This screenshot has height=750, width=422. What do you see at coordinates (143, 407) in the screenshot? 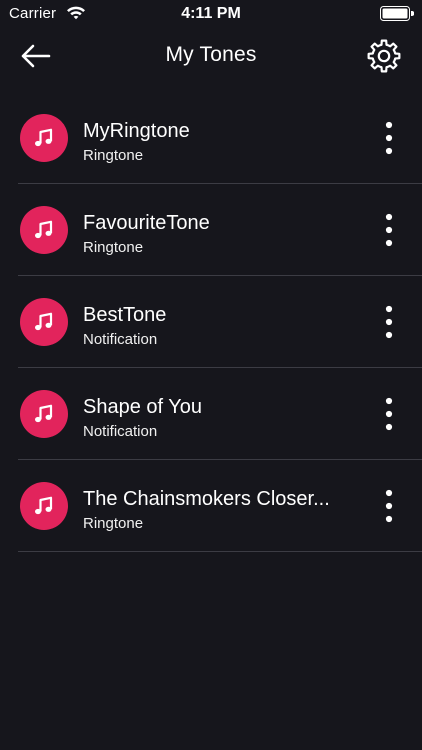
I see `tone-title: Shape of You` at bounding box center [143, 407].